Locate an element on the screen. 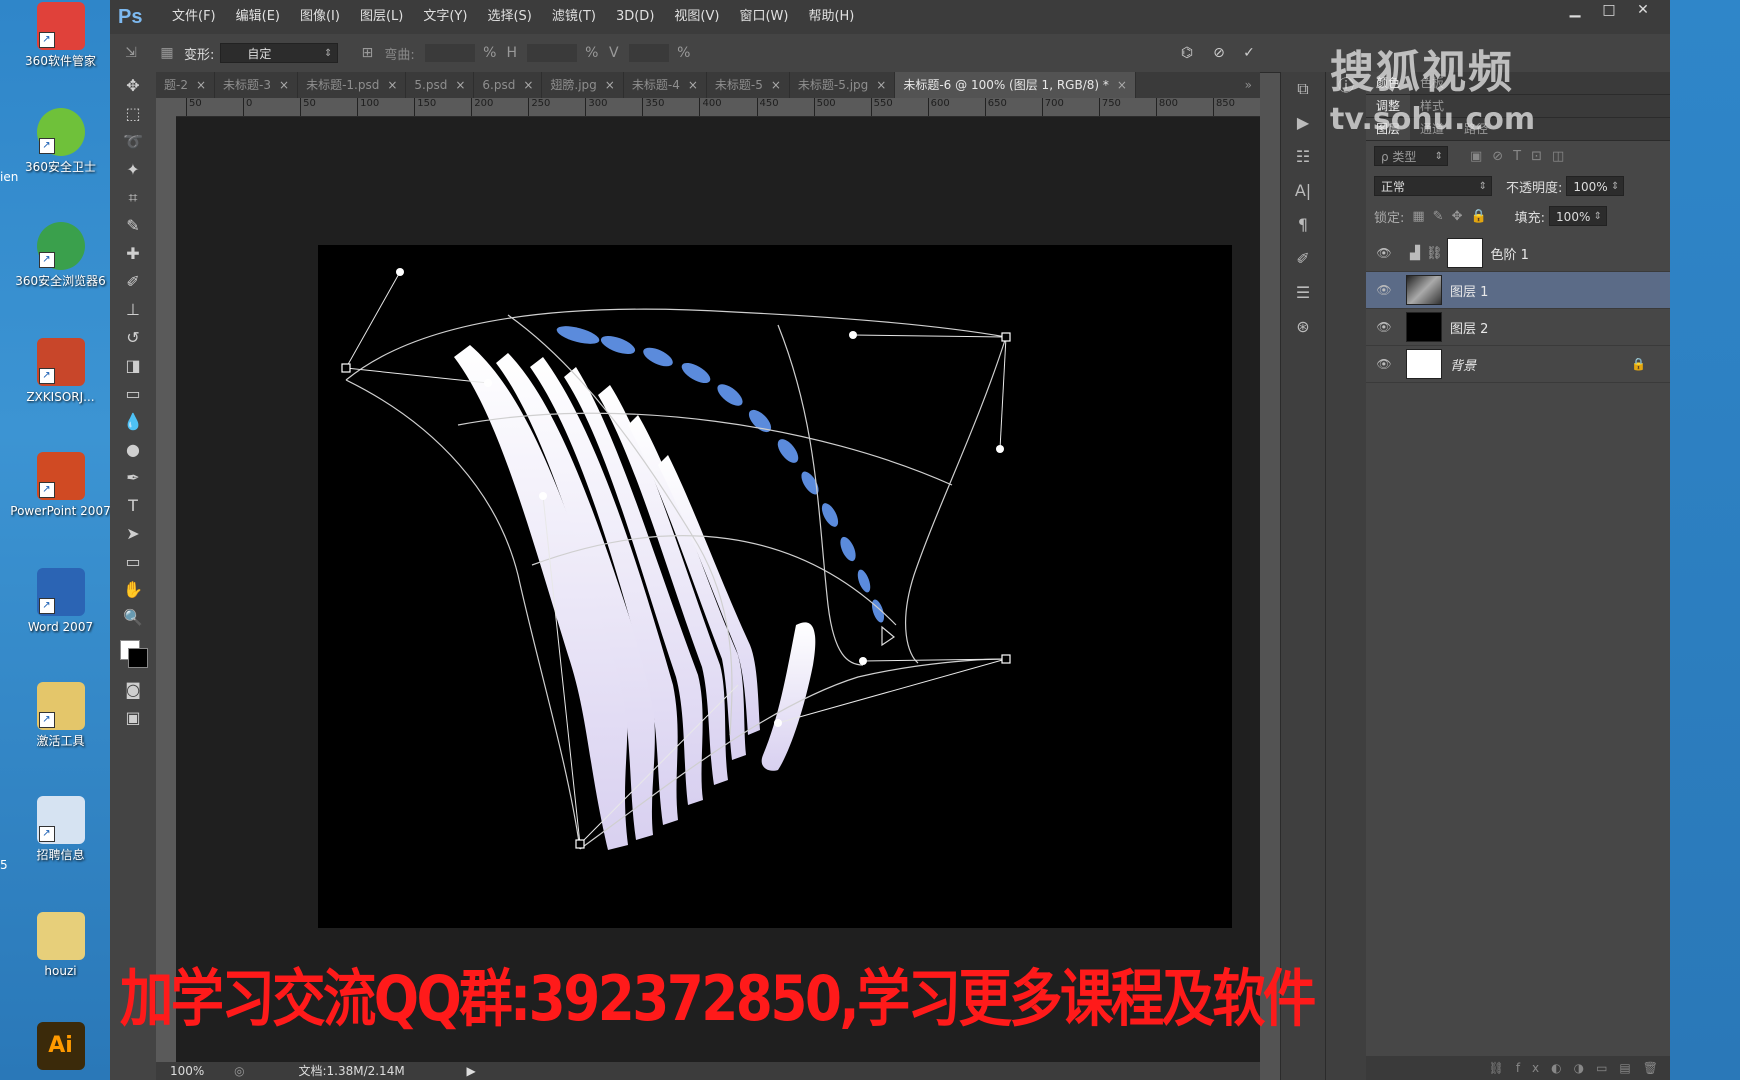 This screenshot has height=1080, width=1740. commit-transform-button: ✓ is located at coordinates (1249, 53).